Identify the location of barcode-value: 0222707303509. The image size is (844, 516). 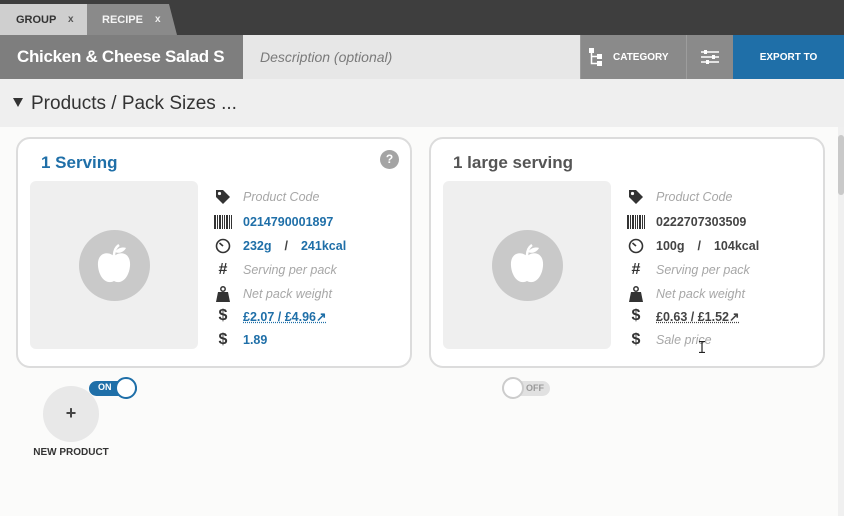
(701, 222).